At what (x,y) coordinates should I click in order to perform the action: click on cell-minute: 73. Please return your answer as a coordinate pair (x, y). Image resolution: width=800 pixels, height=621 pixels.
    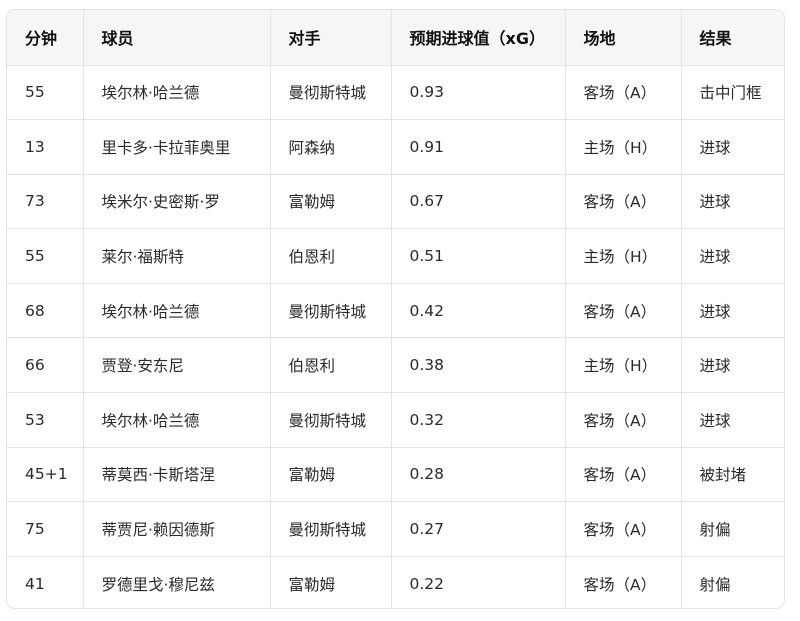
    Looking at the image, I should click on (45, 202).